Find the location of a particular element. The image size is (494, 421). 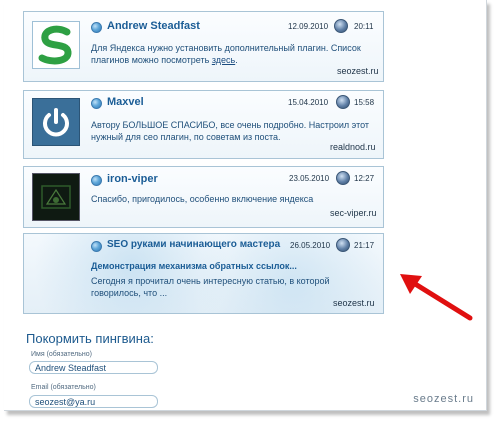

email-field: seozest@ya.ru is located at coordinates (93, 401).